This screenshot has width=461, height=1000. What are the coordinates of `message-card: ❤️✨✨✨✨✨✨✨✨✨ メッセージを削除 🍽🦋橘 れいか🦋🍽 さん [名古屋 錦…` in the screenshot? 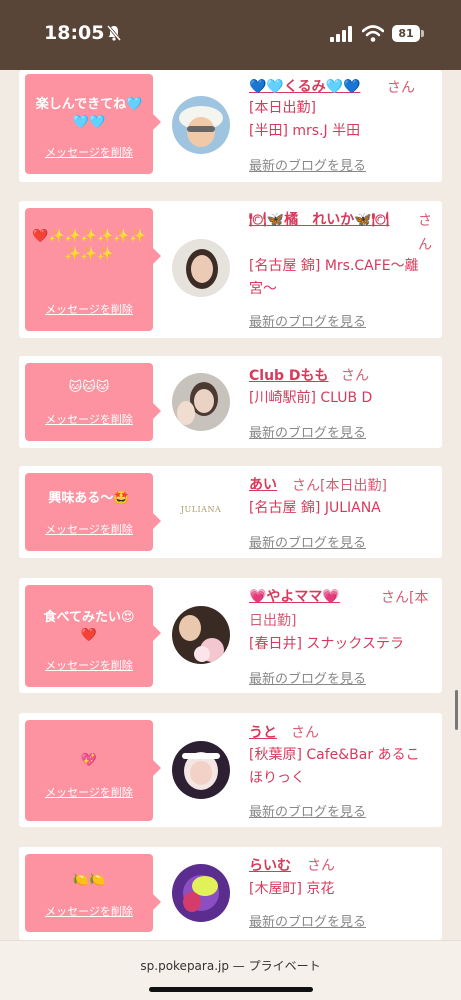 It's located at (230, 269).